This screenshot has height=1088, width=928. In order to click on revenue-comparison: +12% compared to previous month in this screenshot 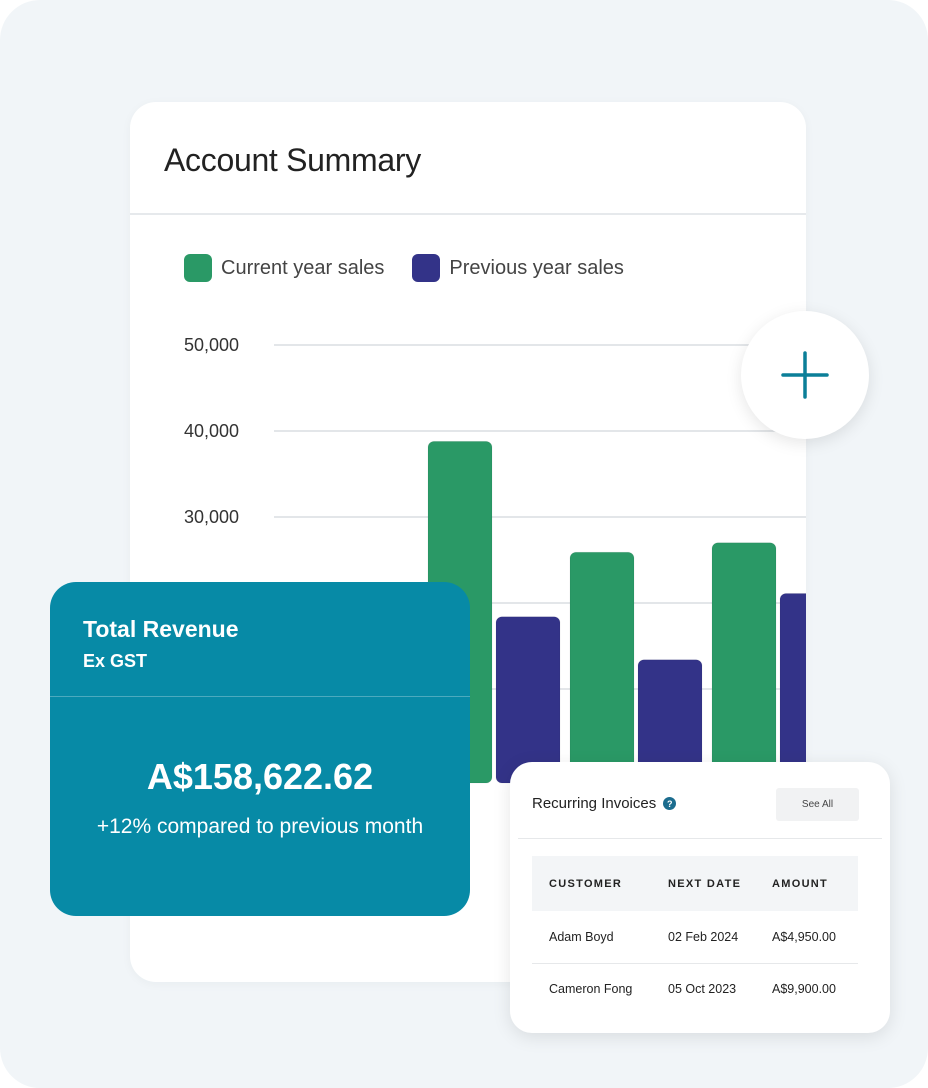, I will do `click(260, 826)`.